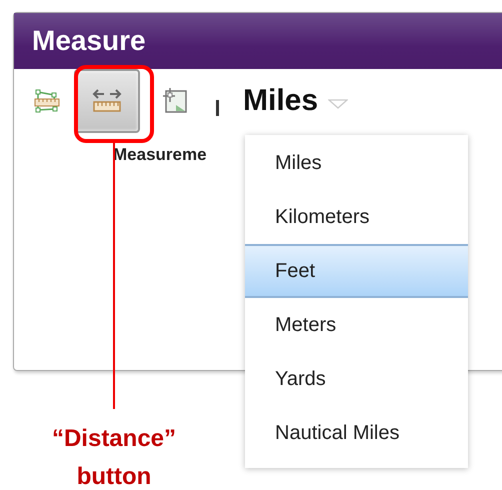  What do you see at coordinates (47, 101) in the screenshot?
I see `ruler-polygon-icon` at bounding box center [47, 101].